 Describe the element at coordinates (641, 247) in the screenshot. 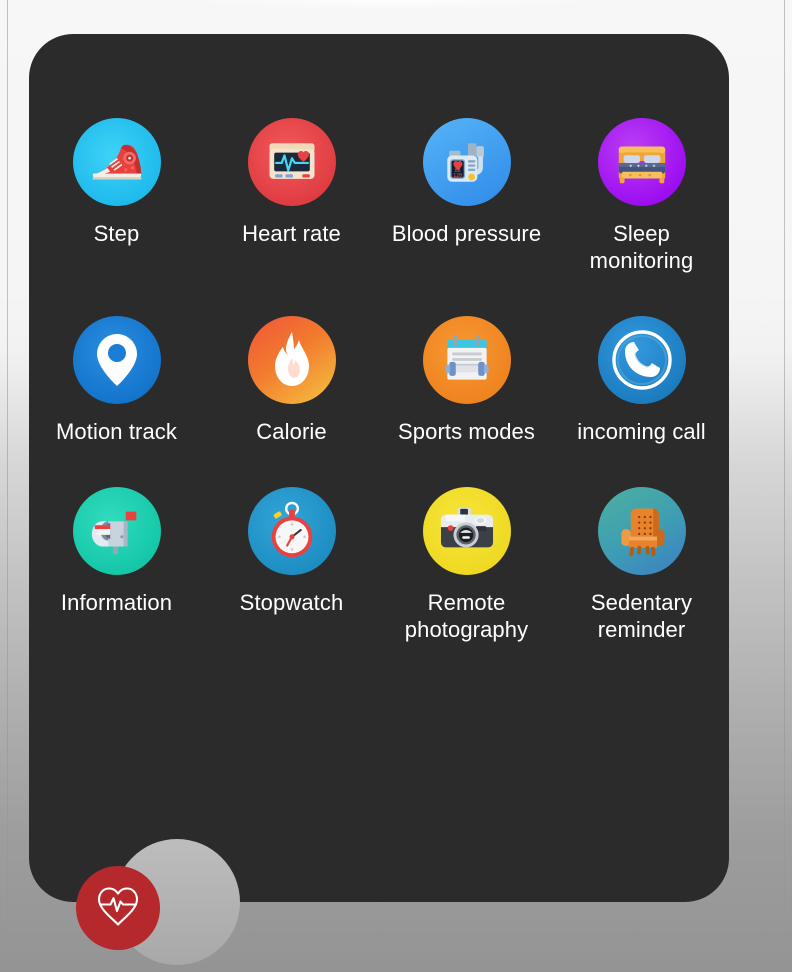

I see `app-label-sleep-monitoring: Sleep monitoring` at that location.